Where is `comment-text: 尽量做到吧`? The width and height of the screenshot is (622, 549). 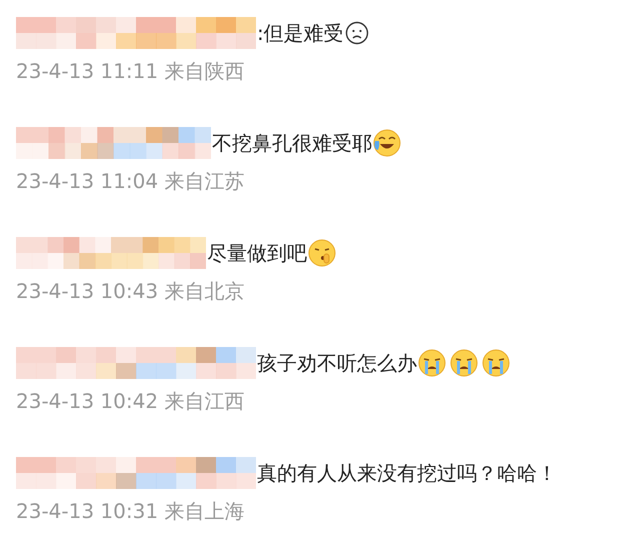
comment-text: 尽量做到吧 is located at coordinates (257, 253).